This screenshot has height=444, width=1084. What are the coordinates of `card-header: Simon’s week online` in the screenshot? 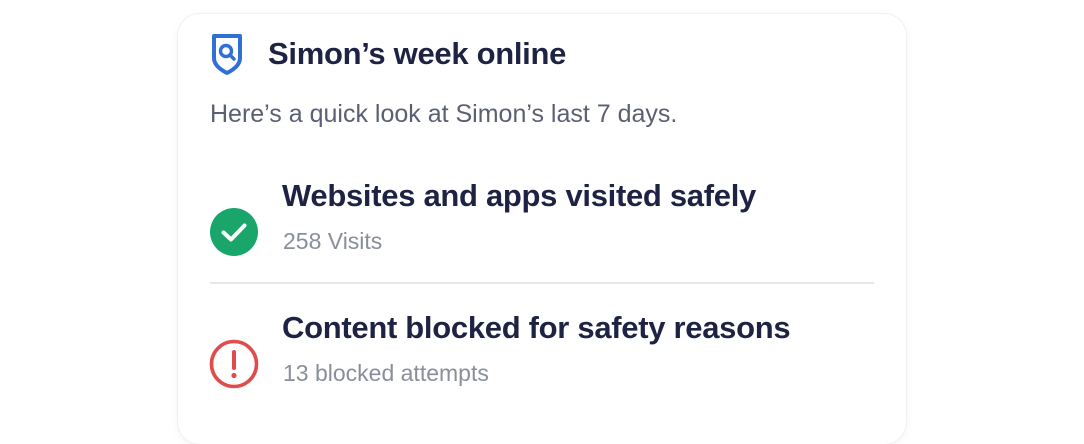 It's located at (388, 54).